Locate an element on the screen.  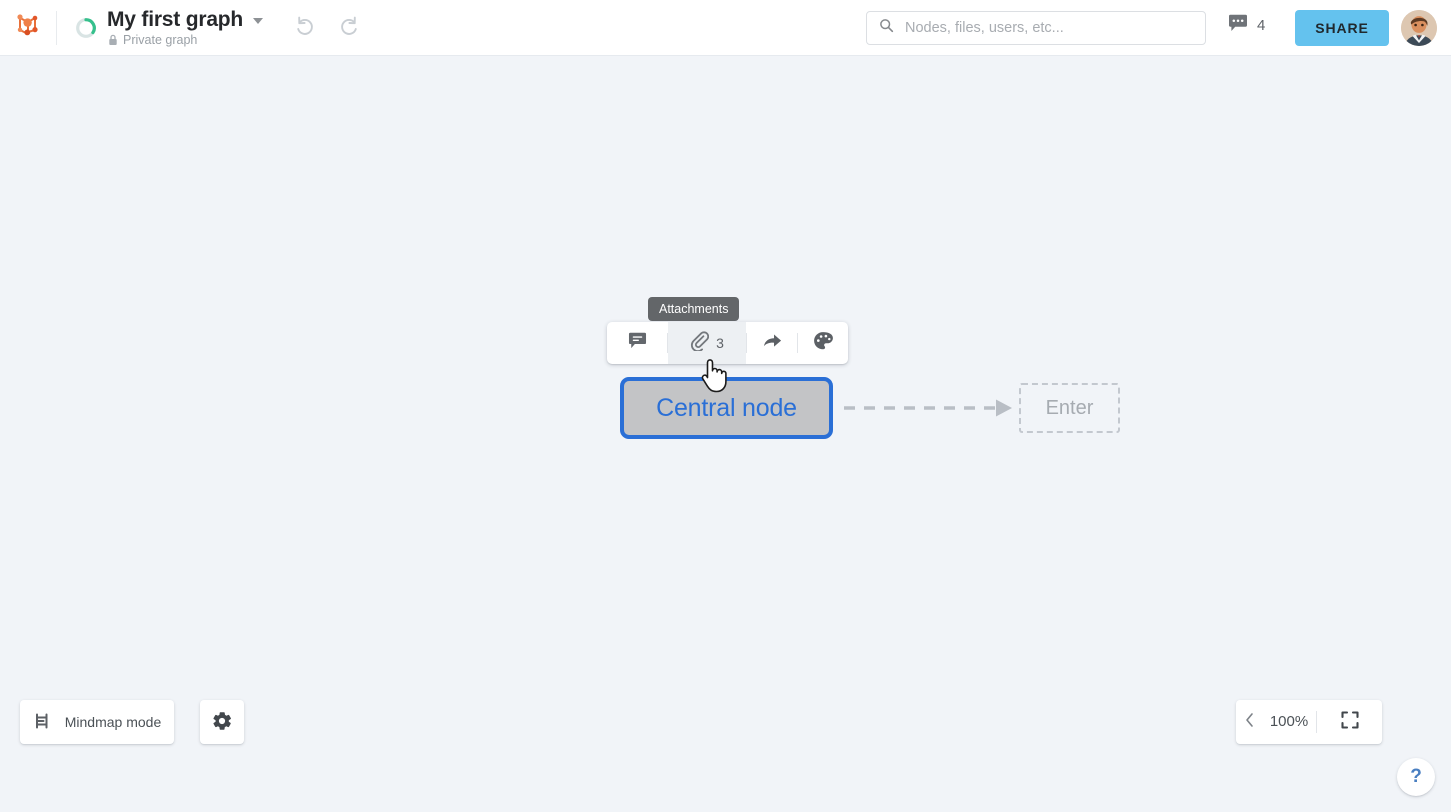
comment-icon is located at coordinates (637, 343).